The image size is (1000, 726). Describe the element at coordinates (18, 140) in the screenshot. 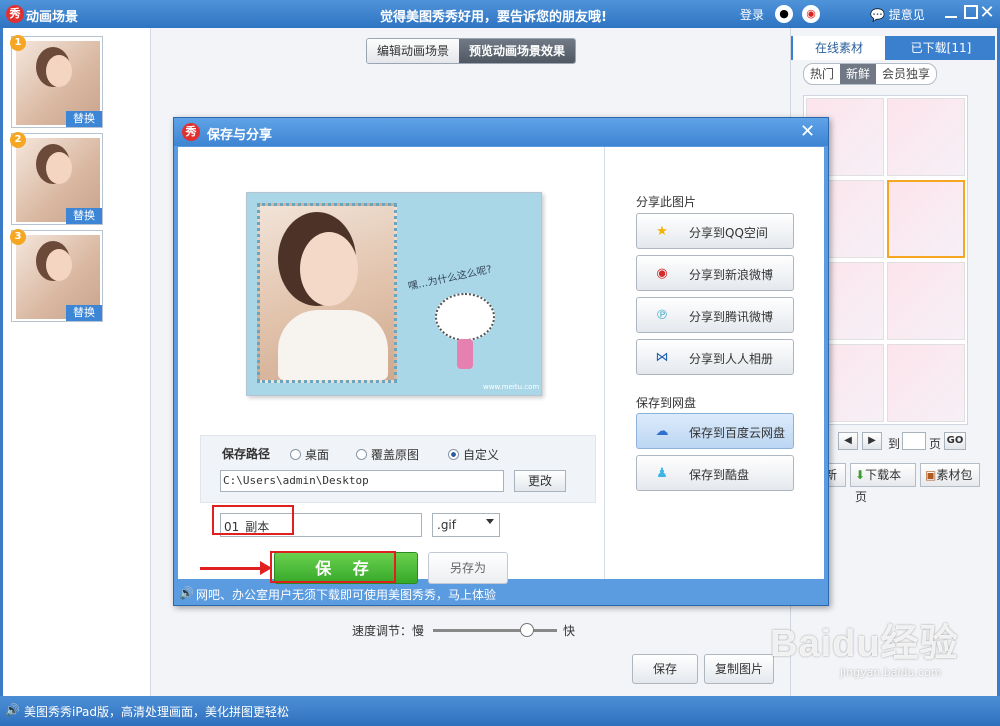

I see `frame-number-badge: 2` at that location.